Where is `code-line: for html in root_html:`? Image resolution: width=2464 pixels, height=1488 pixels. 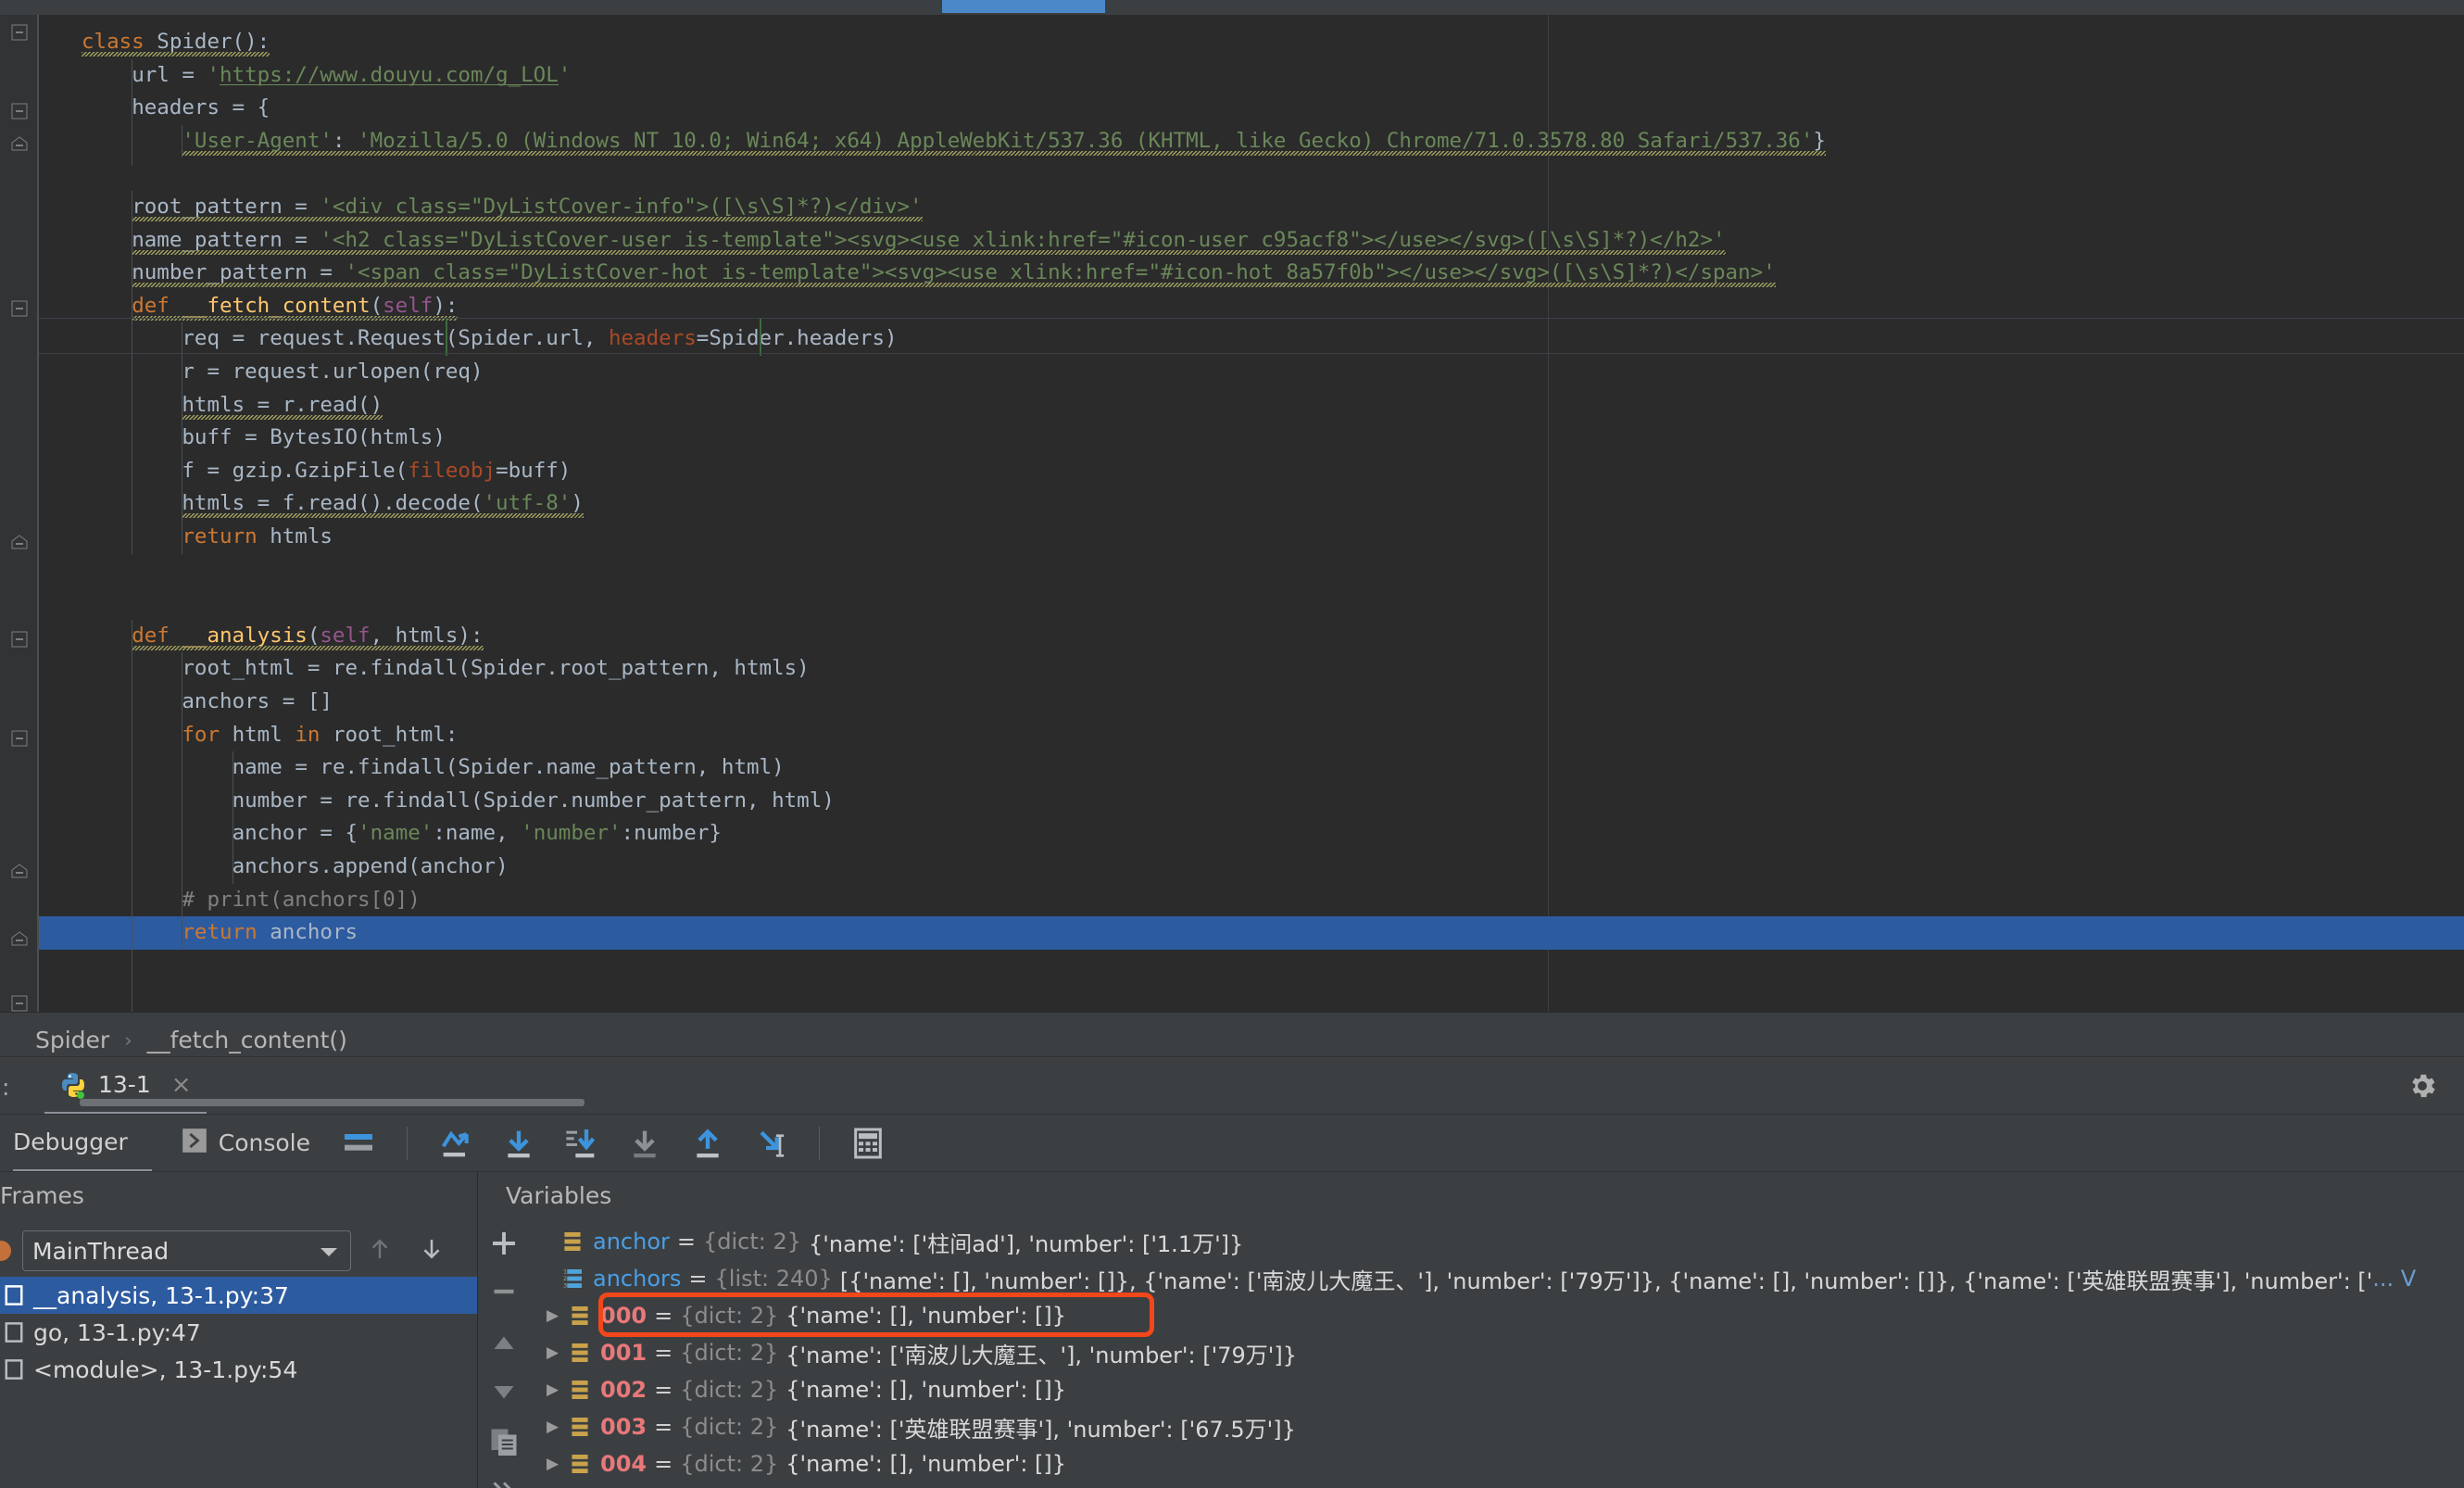 code-line: for html in root_html: is located at coordinates (320, 735).